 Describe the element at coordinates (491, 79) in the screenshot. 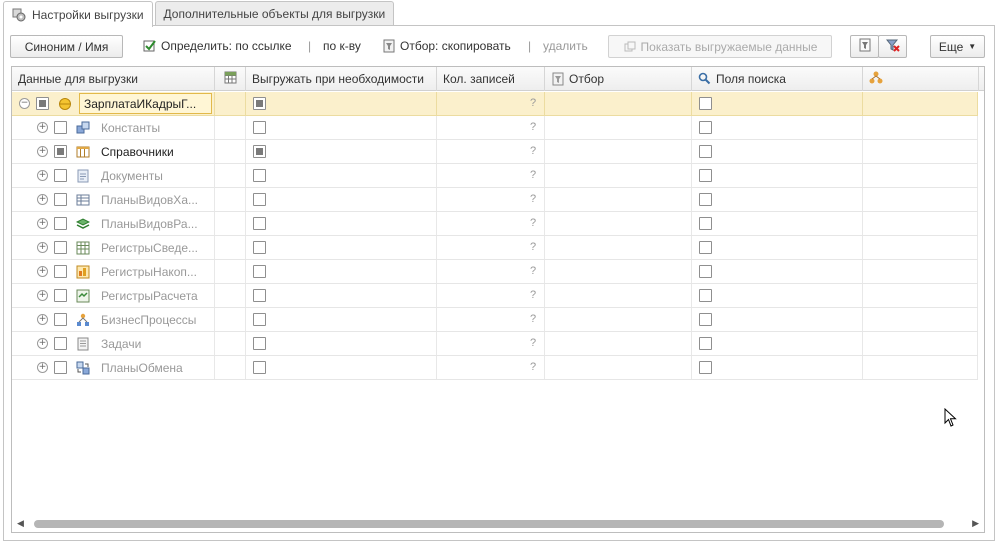

I see `column-header-records-count: Кол. записей` at that location.